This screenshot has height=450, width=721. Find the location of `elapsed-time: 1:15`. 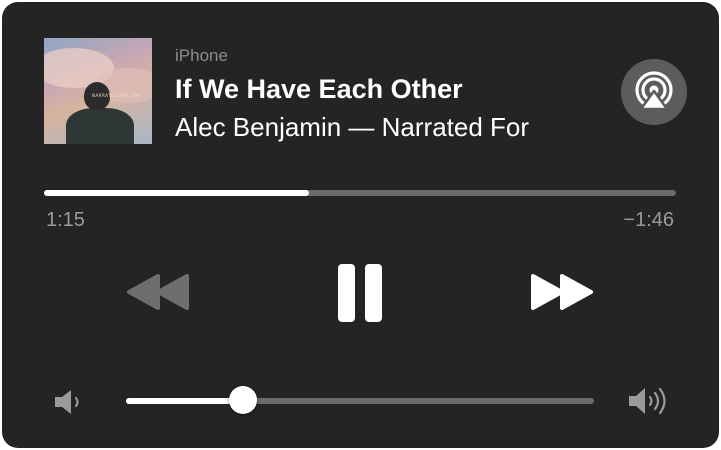

elapsed-time: 1:15 is located at coordinates (65, 220).